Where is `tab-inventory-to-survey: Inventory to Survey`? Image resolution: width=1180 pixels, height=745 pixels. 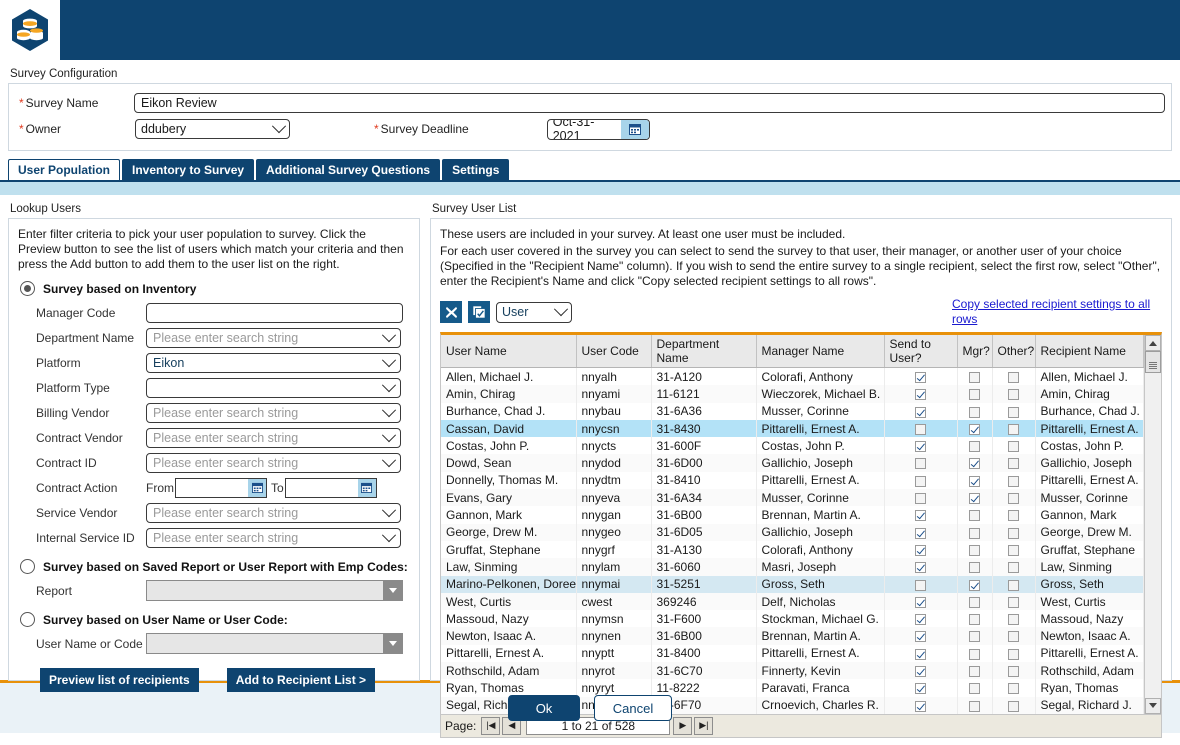
tab-inventory-to-survey: Inventory to Survey is located at coordinates (188, 169).